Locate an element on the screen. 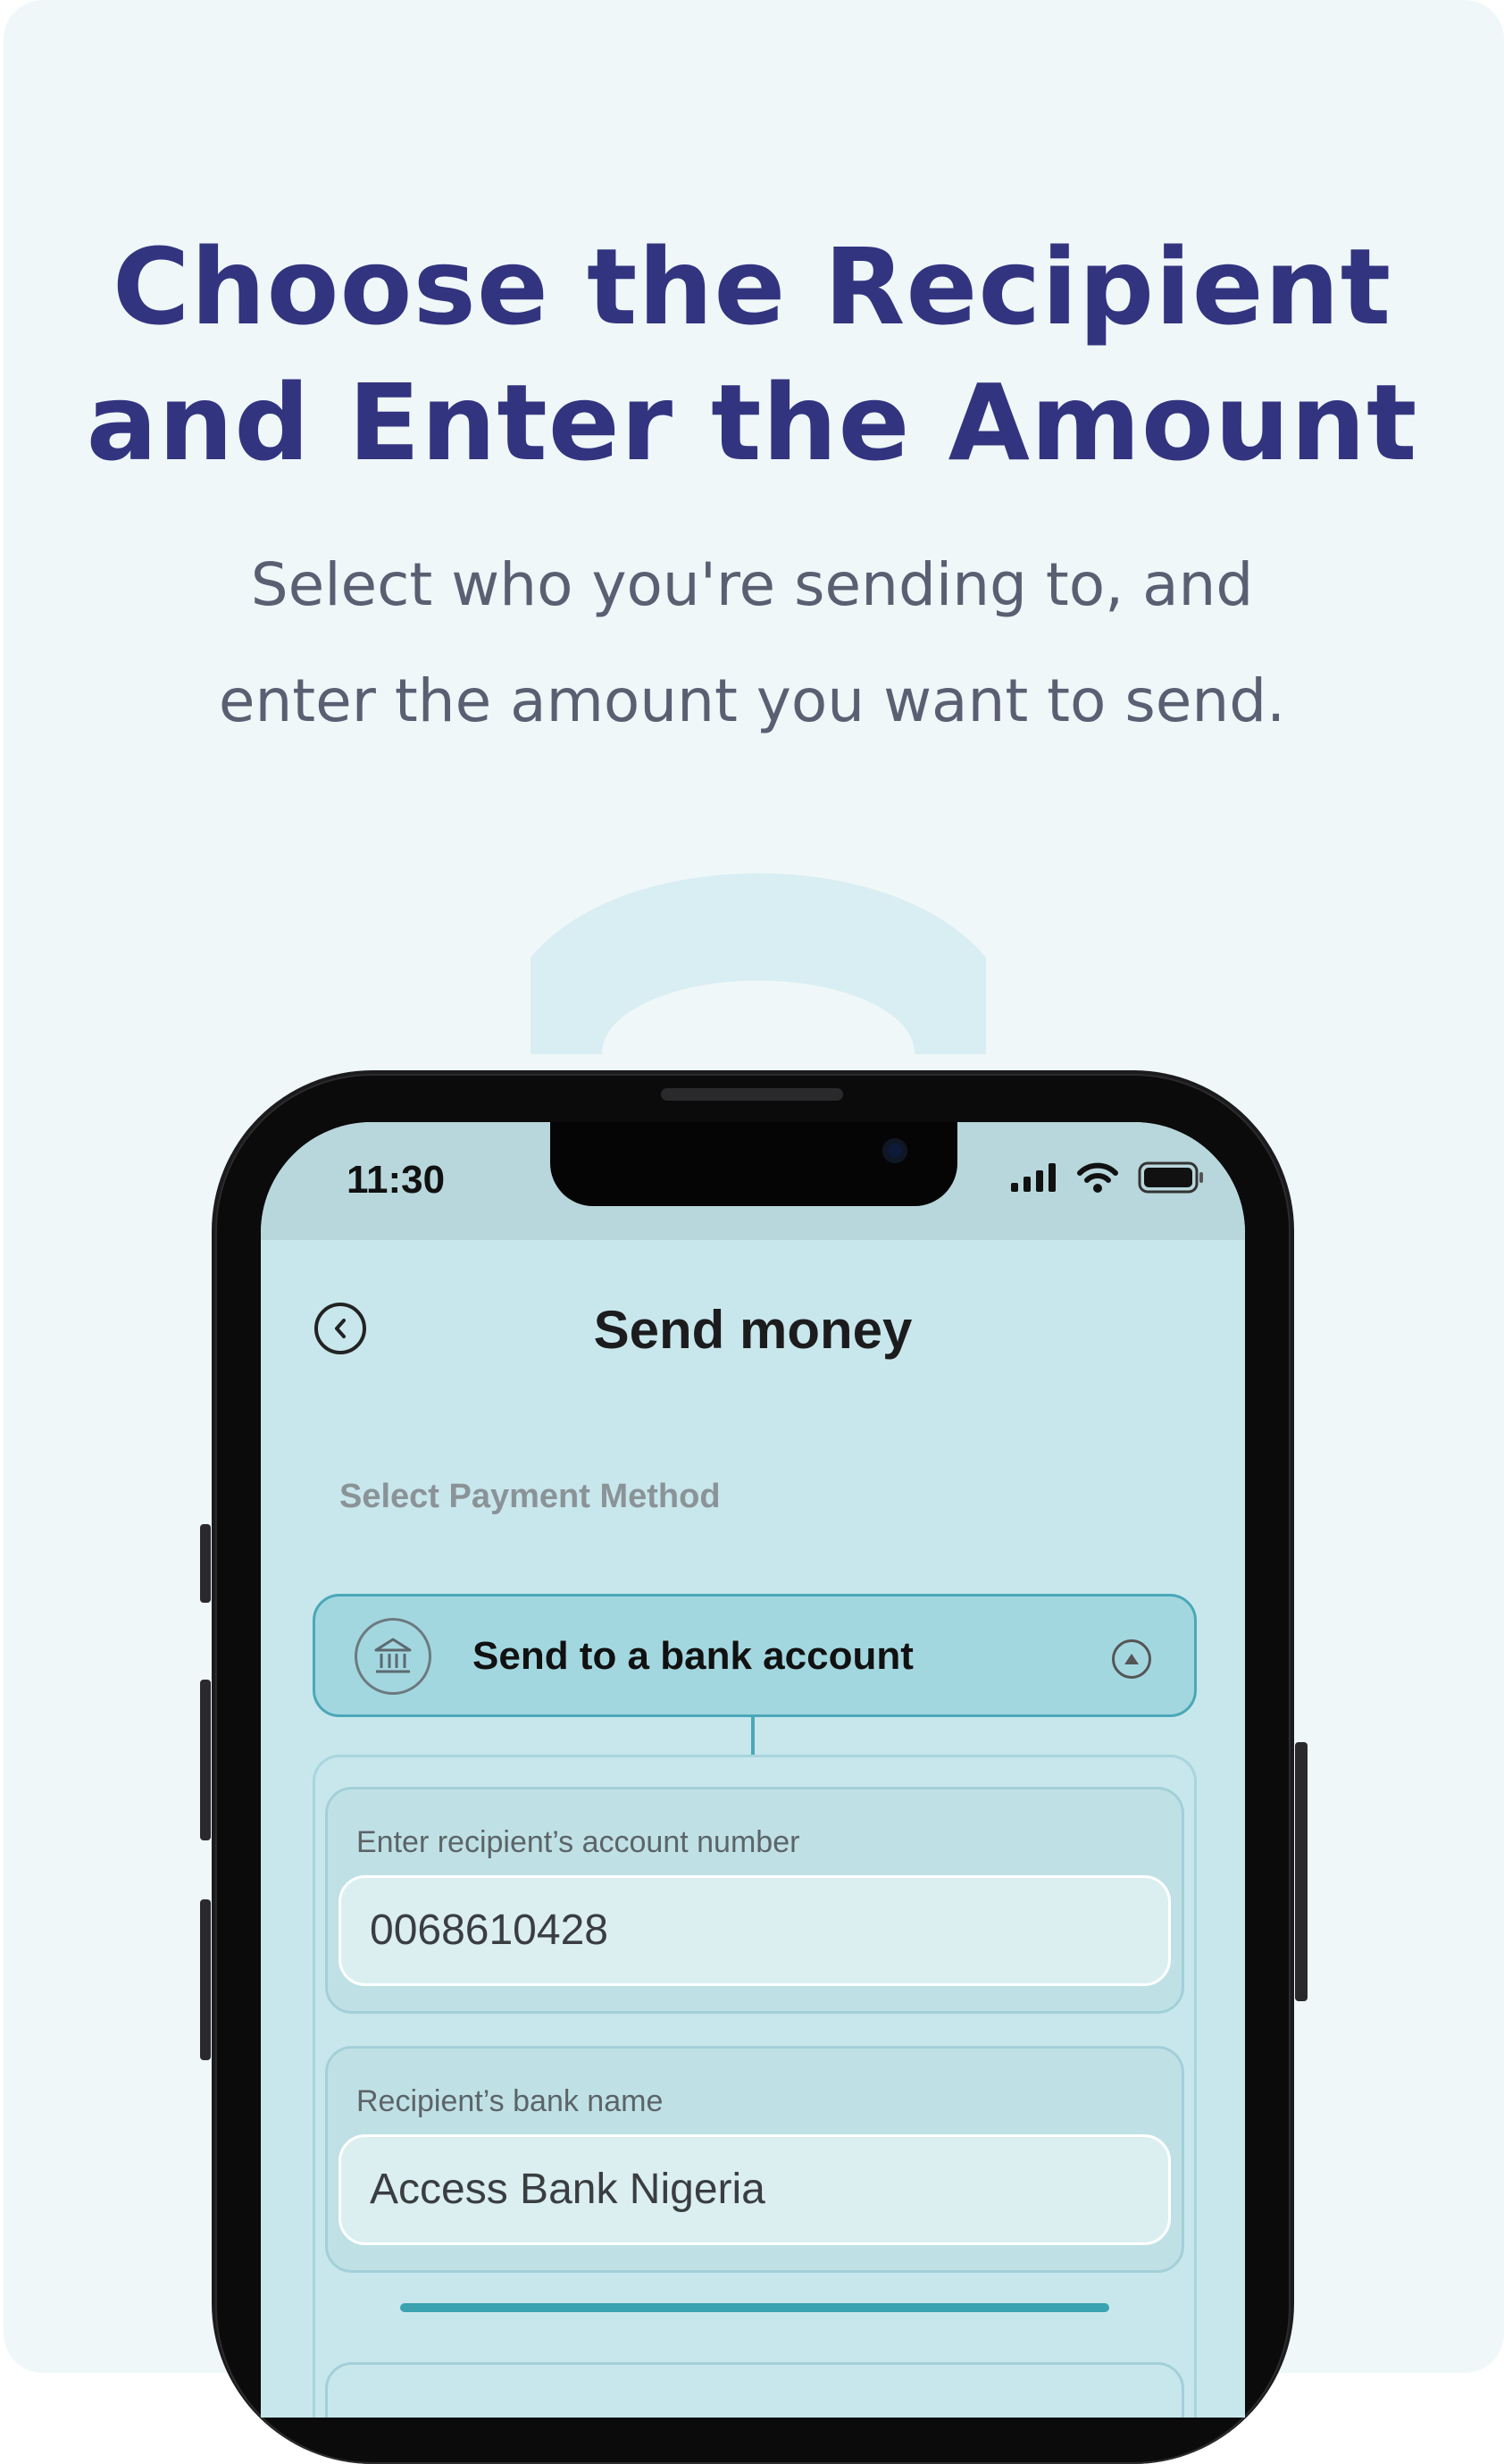 This screenshot has height=2464, width=1504. progress-divider is located at coordinates (755, 2307).